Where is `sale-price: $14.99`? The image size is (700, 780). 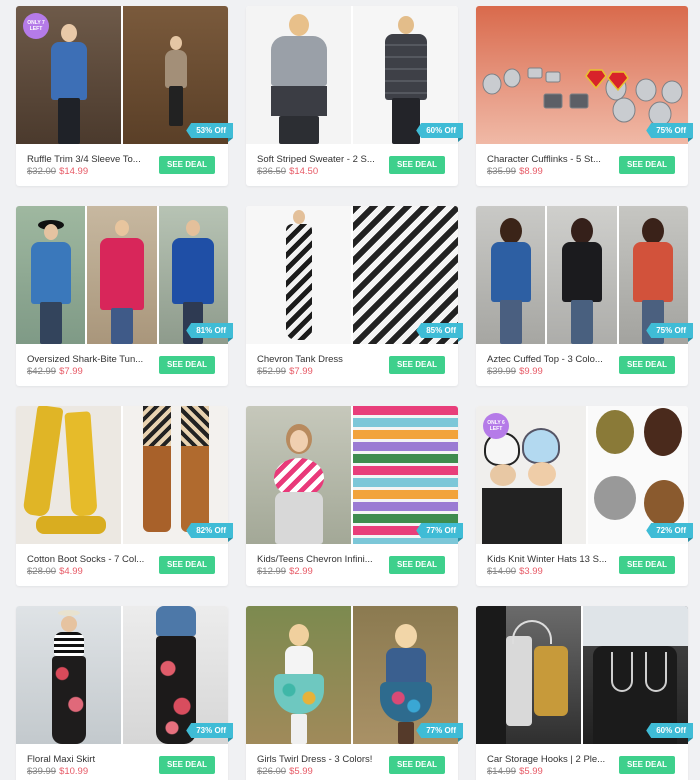 sale-price: $14.99 is located at coordinates (74, 171).